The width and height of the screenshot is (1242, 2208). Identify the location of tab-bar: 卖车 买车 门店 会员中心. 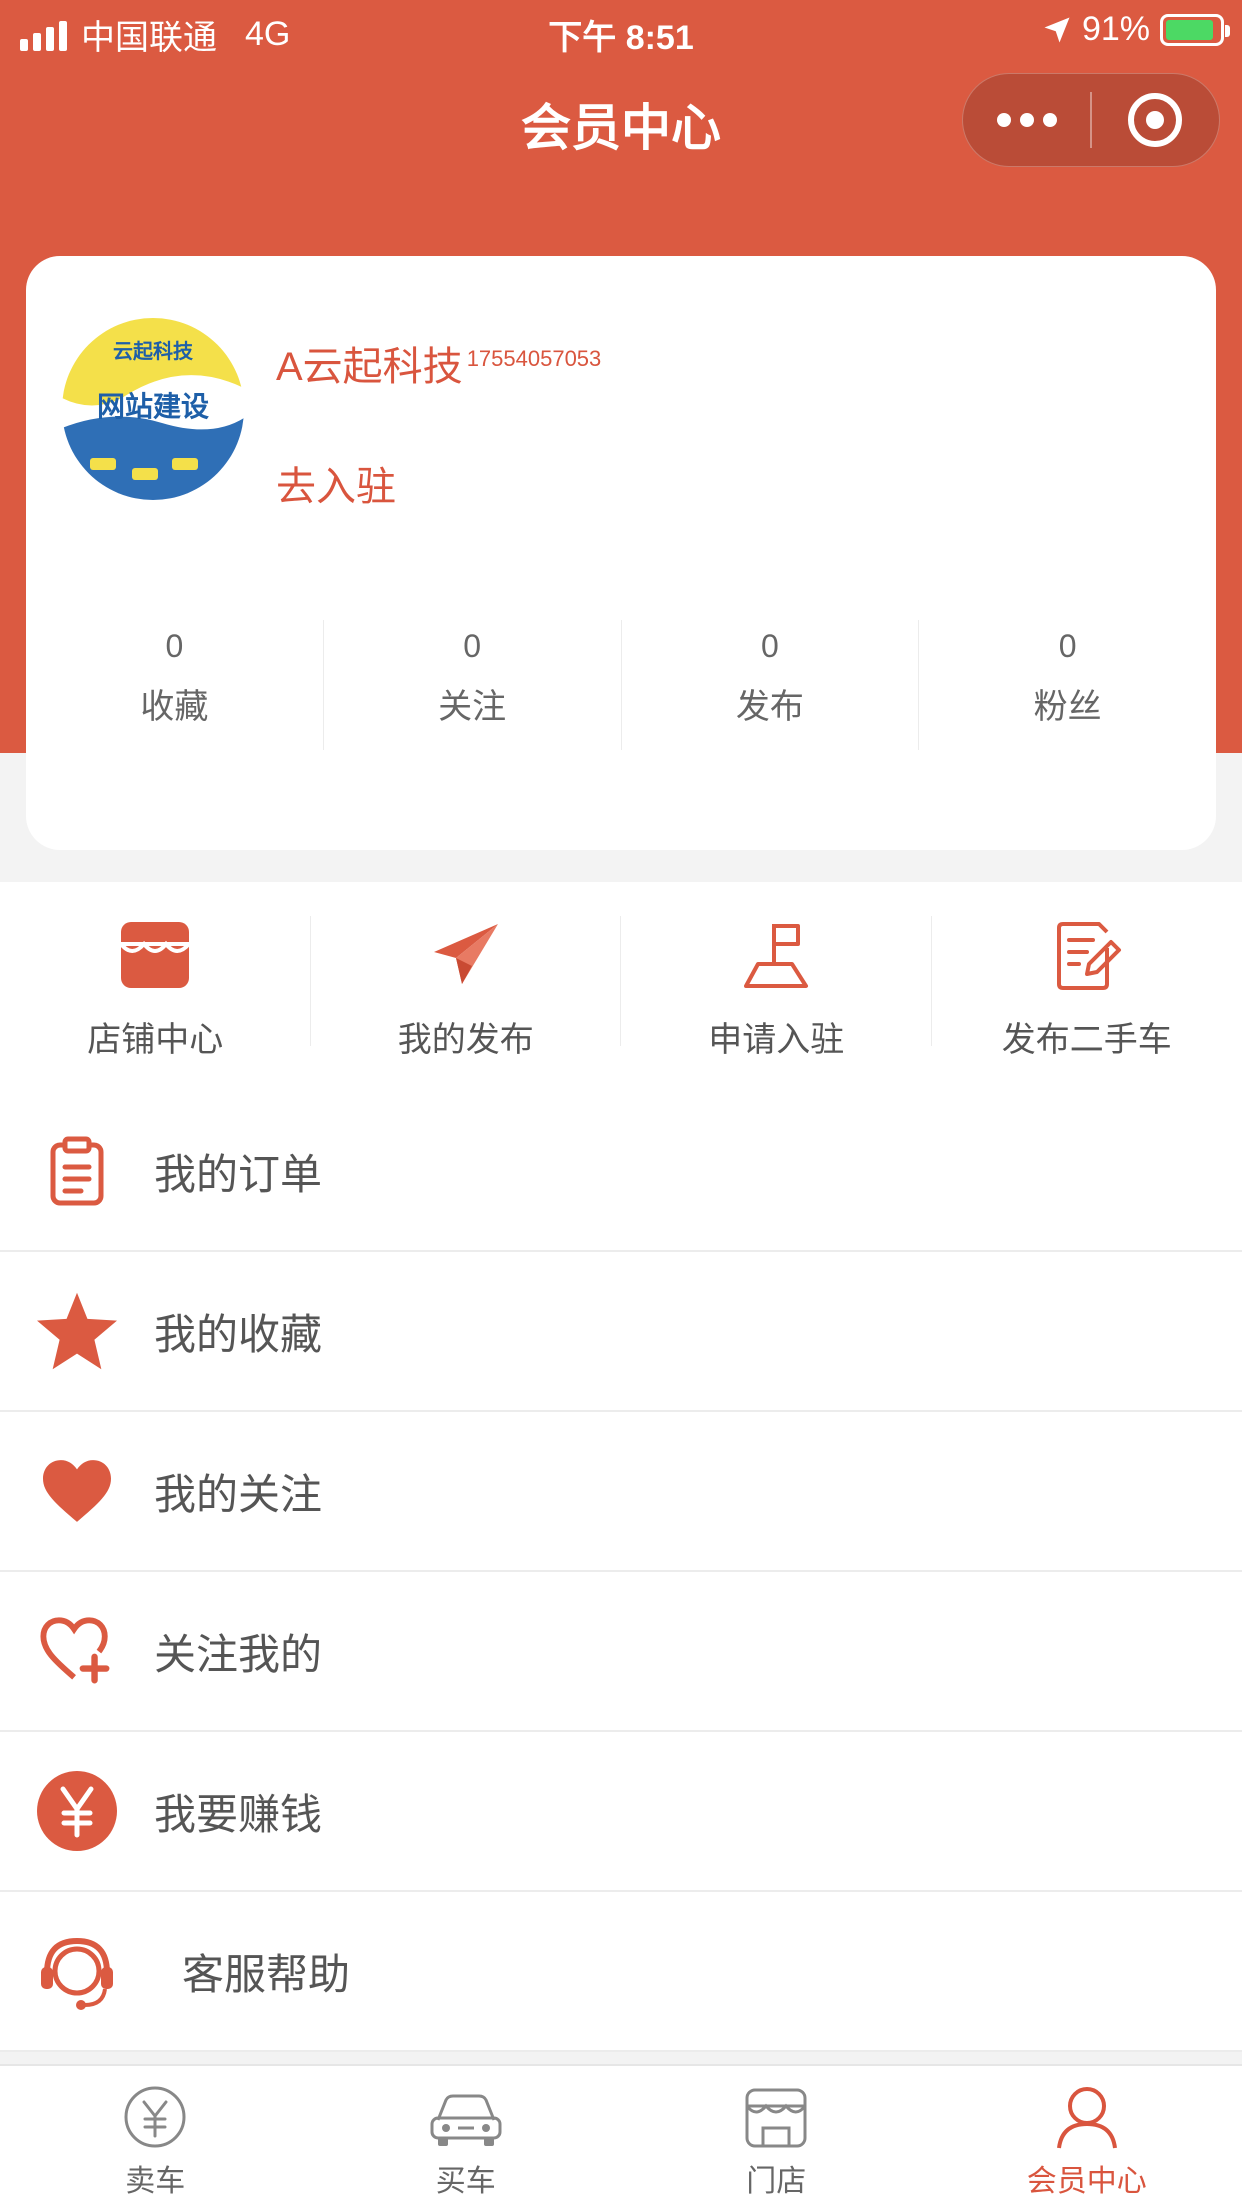
(621, 2136).